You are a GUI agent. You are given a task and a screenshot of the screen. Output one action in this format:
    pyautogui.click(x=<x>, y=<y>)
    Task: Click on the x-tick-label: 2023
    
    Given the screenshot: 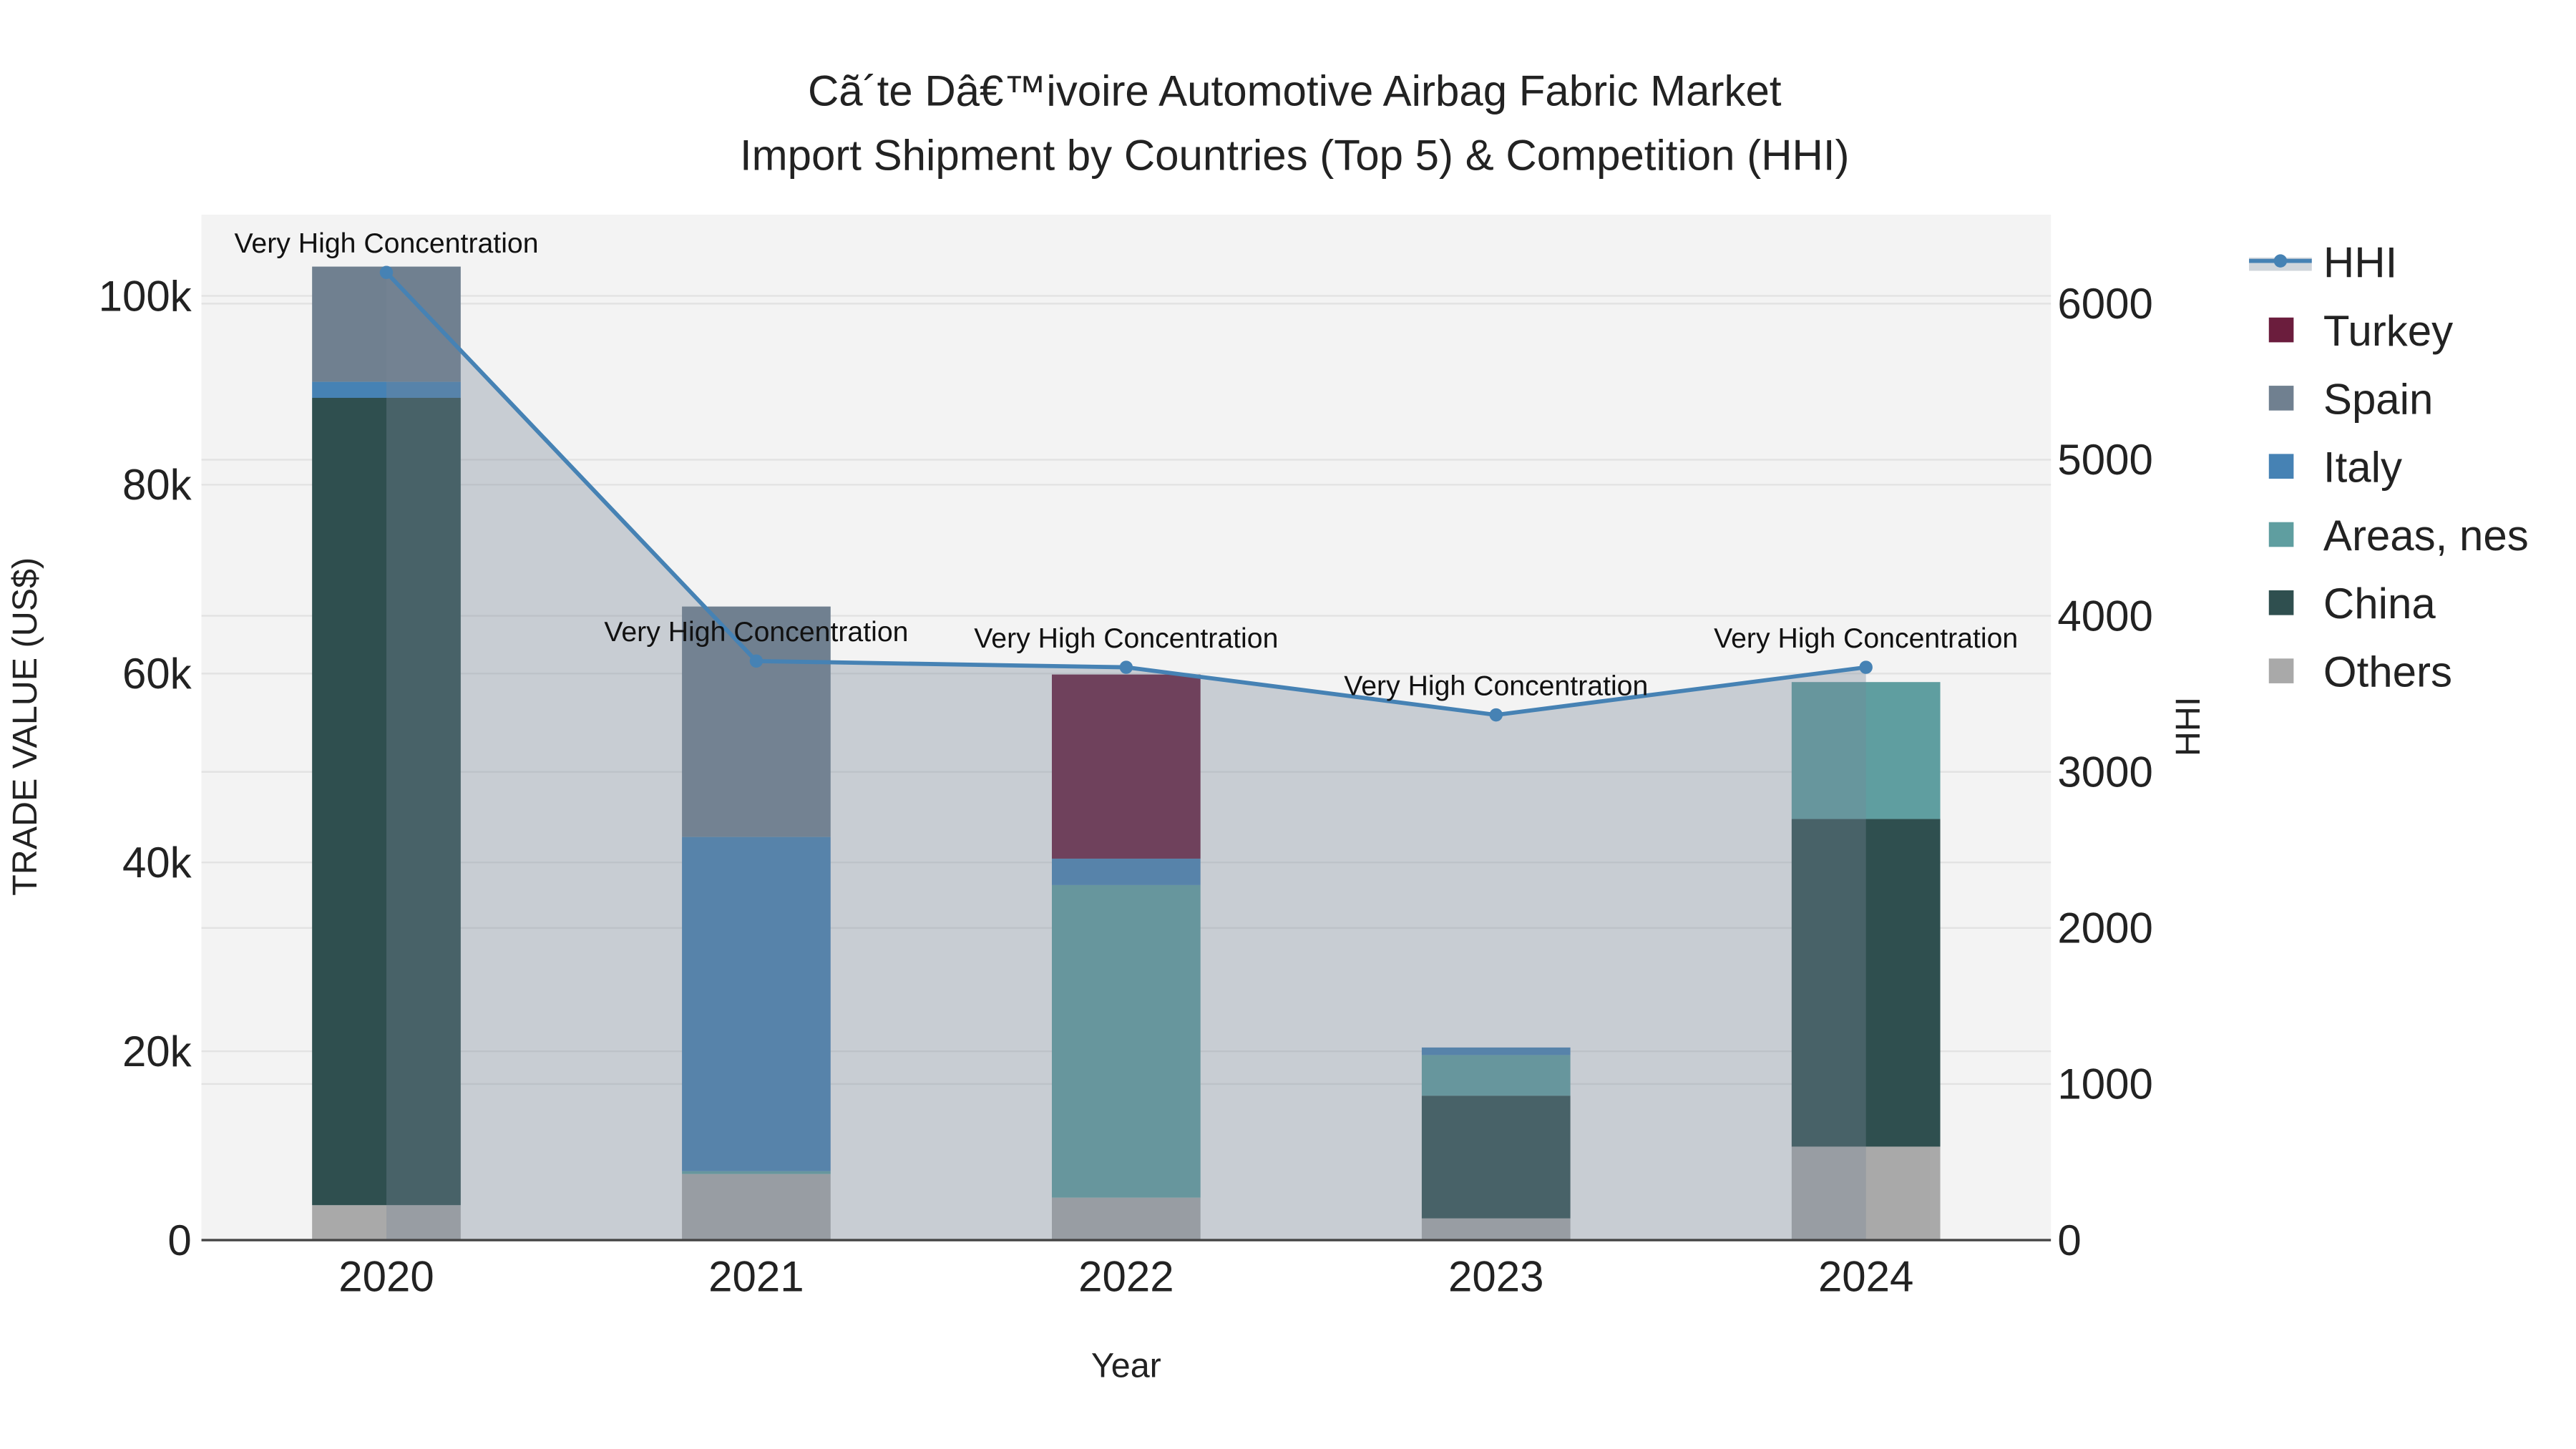 What is the action you would take?
    pyautogui.click(x=1495, y=1277)
    